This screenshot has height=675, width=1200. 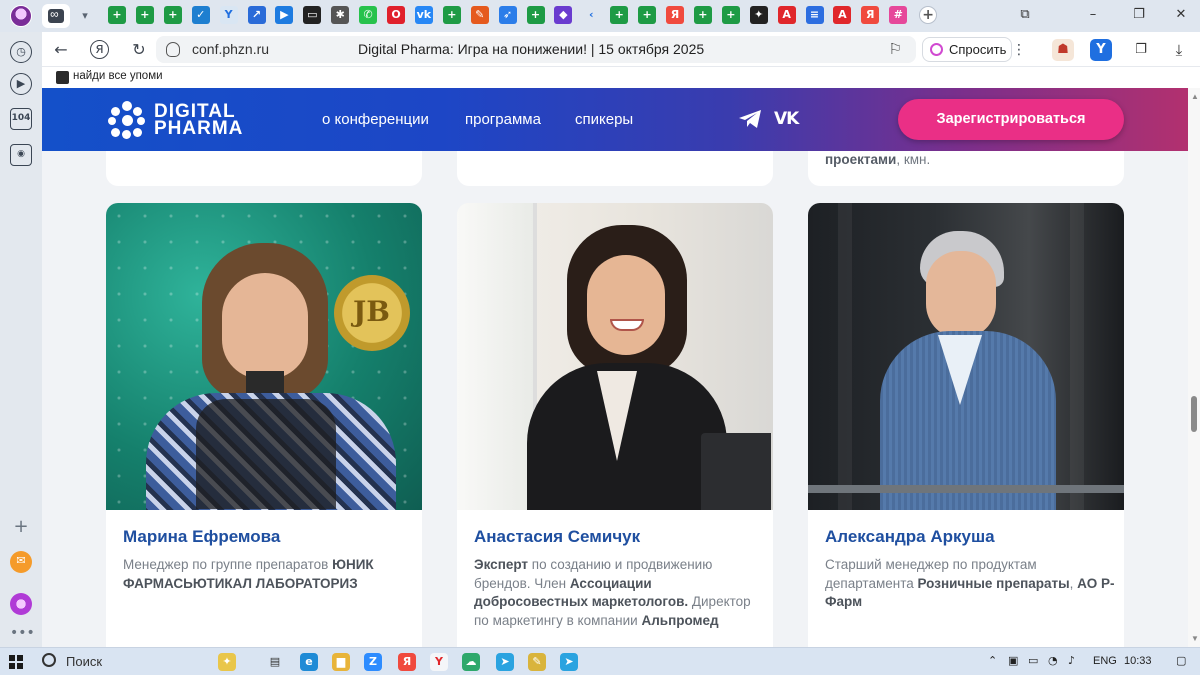 What do you see at coordinates (786, 119) in the screenshot?
I see `vk-icon: VK` at bounding box center [786, 119].